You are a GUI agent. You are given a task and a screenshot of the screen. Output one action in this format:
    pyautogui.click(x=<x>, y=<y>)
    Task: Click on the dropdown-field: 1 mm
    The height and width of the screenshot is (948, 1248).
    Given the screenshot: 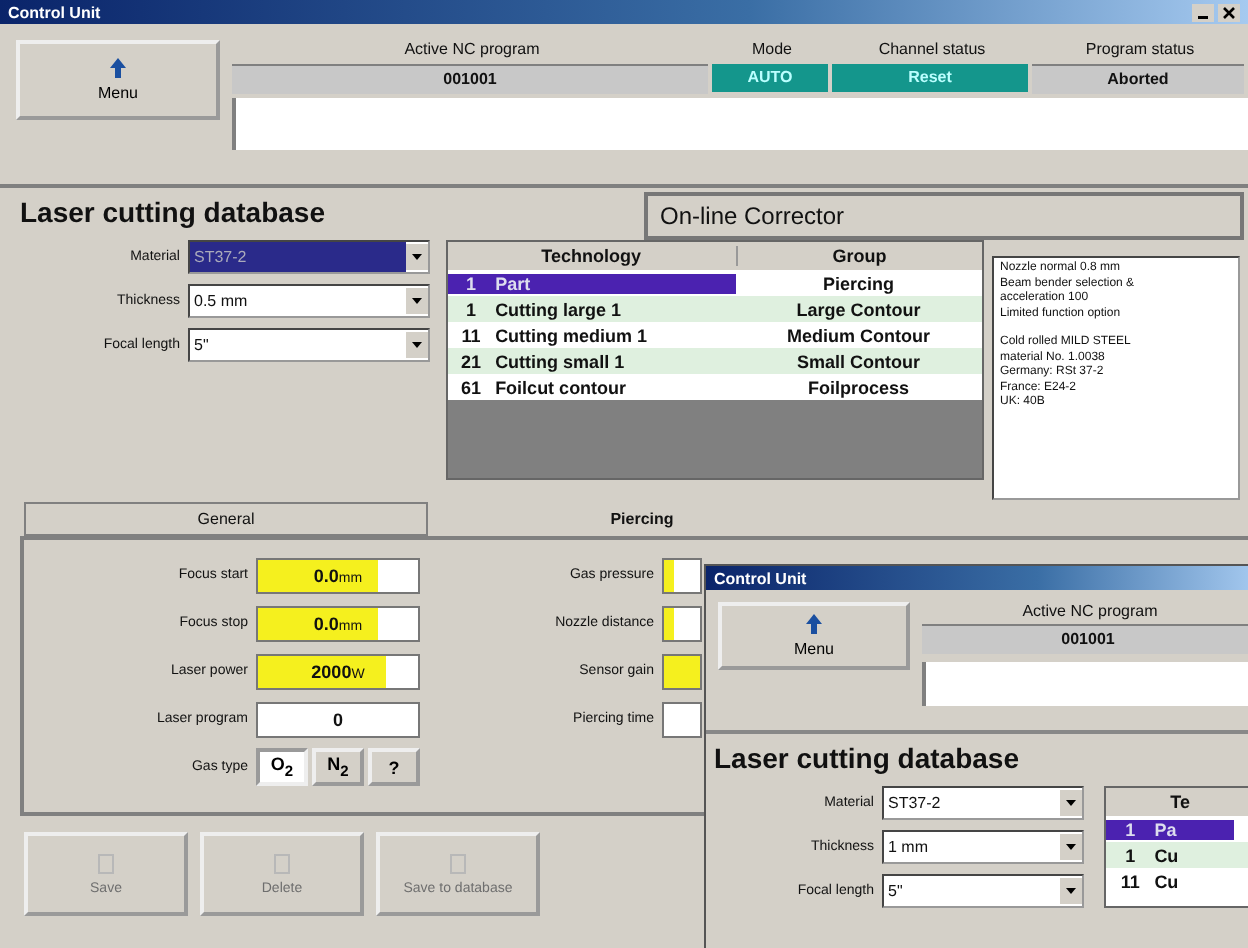 What is the action you would take?
    pyautogui.click(x=983, y=847)
    